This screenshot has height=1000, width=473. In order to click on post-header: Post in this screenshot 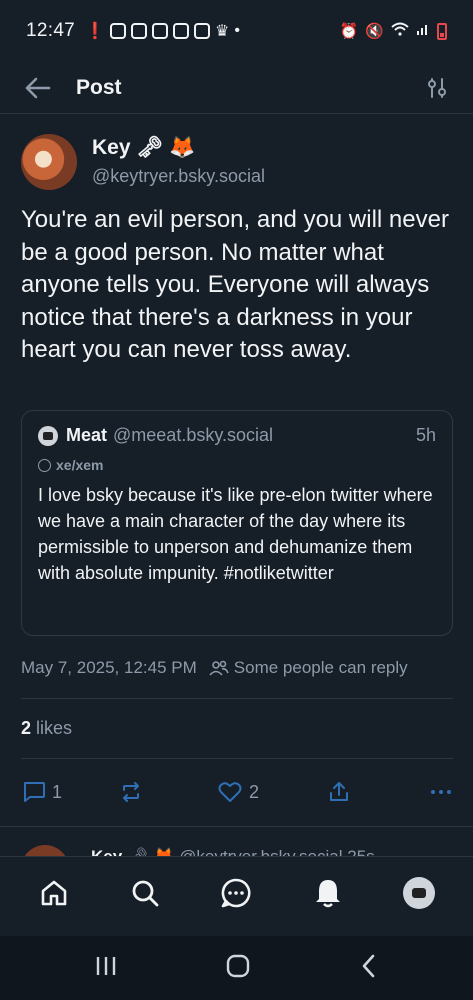, I will do `click(236, 88)`.